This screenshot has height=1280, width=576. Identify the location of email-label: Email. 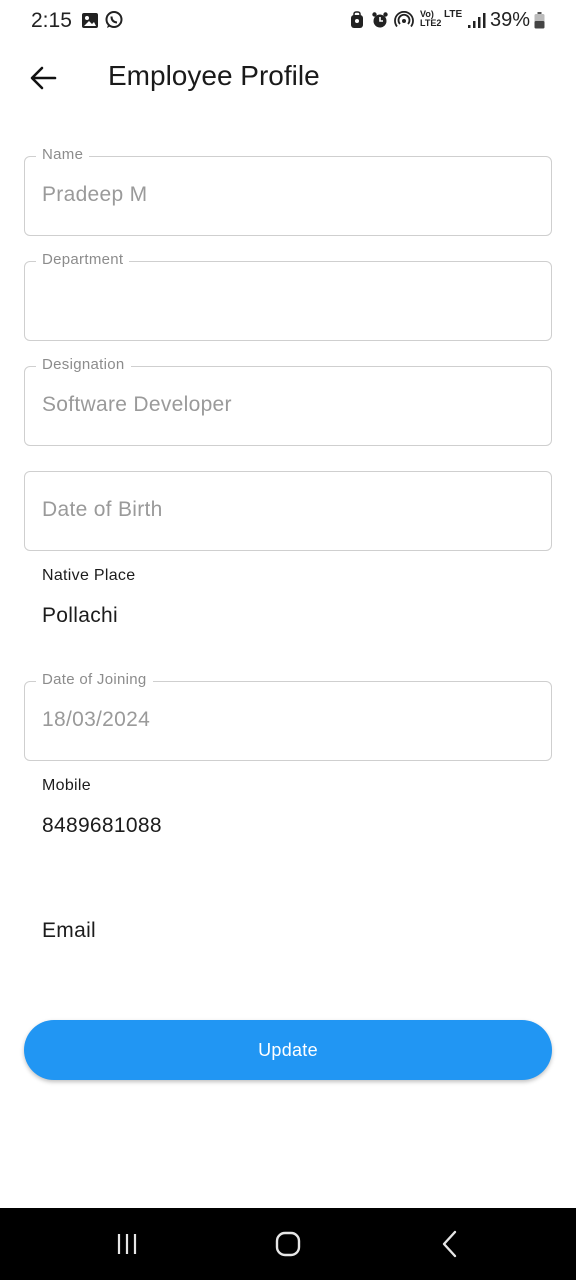
(69, 930).